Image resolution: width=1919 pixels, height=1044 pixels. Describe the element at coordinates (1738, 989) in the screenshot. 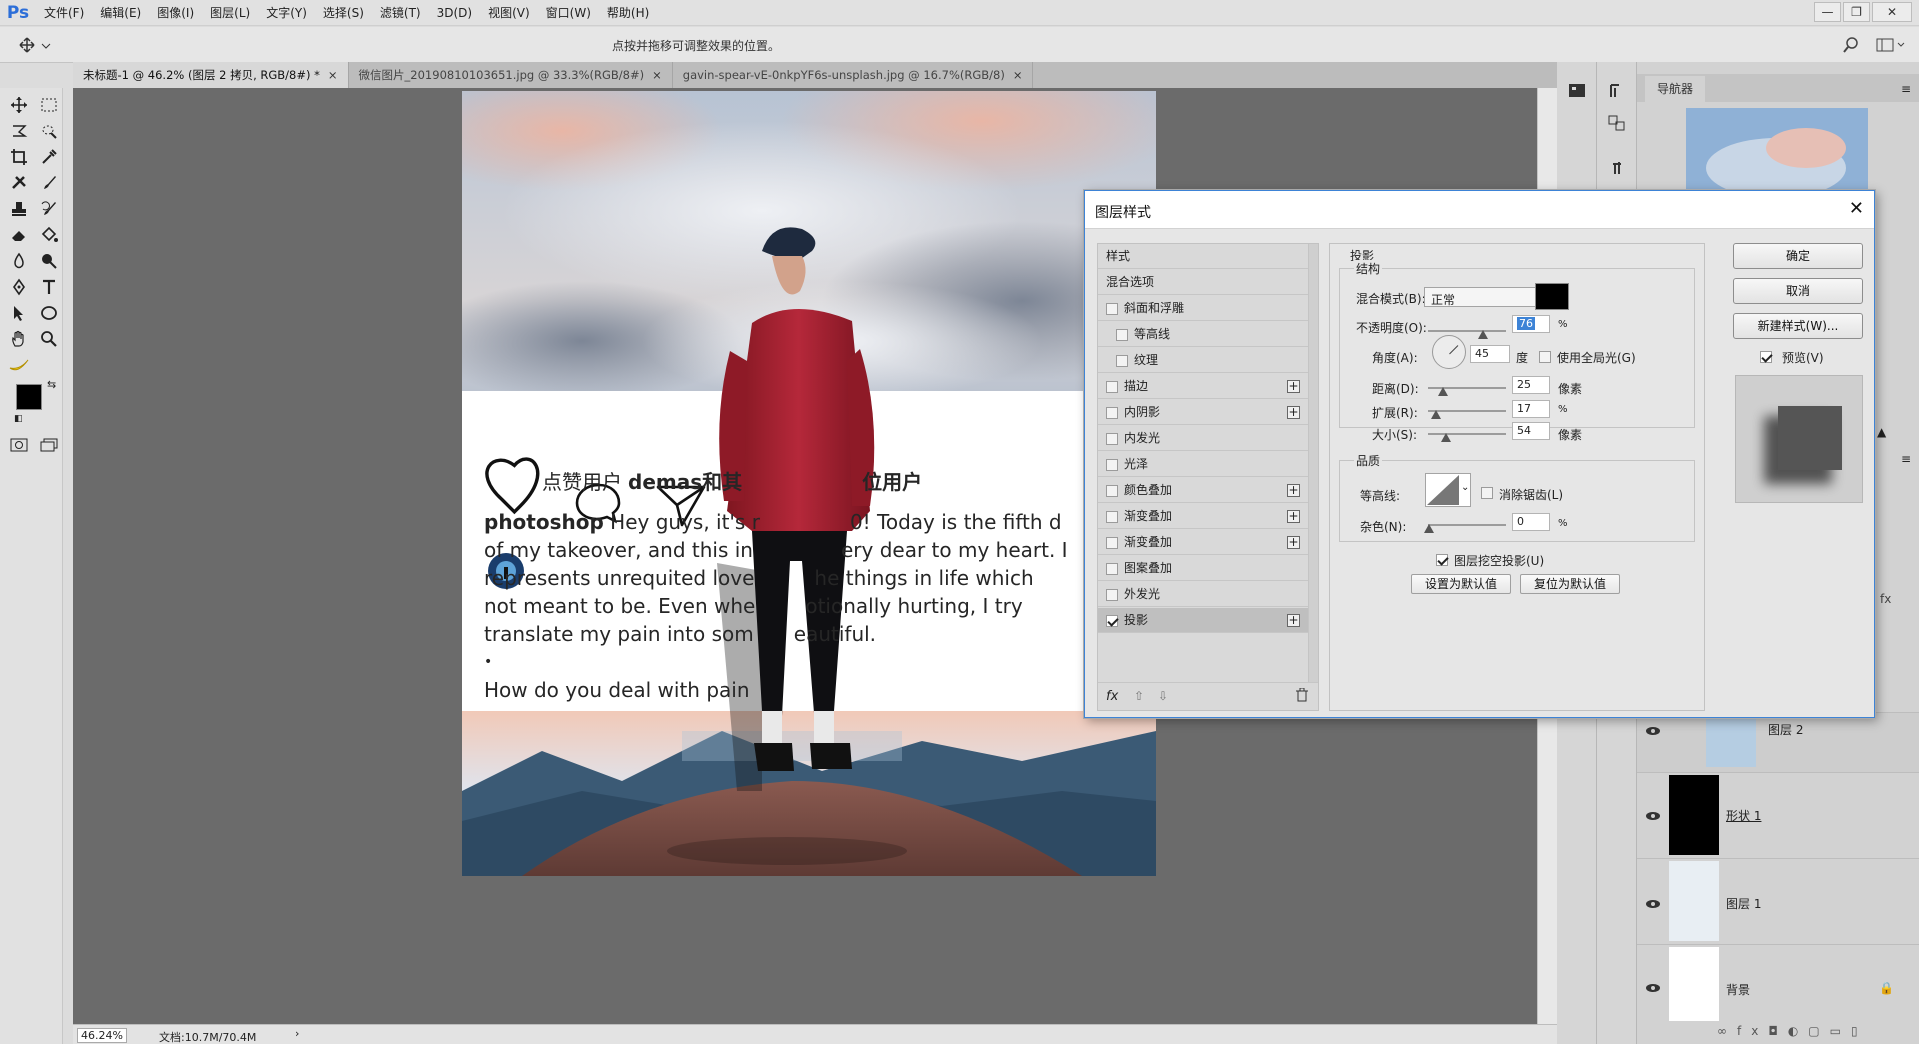

I see `layer-name: 背景` at that location.